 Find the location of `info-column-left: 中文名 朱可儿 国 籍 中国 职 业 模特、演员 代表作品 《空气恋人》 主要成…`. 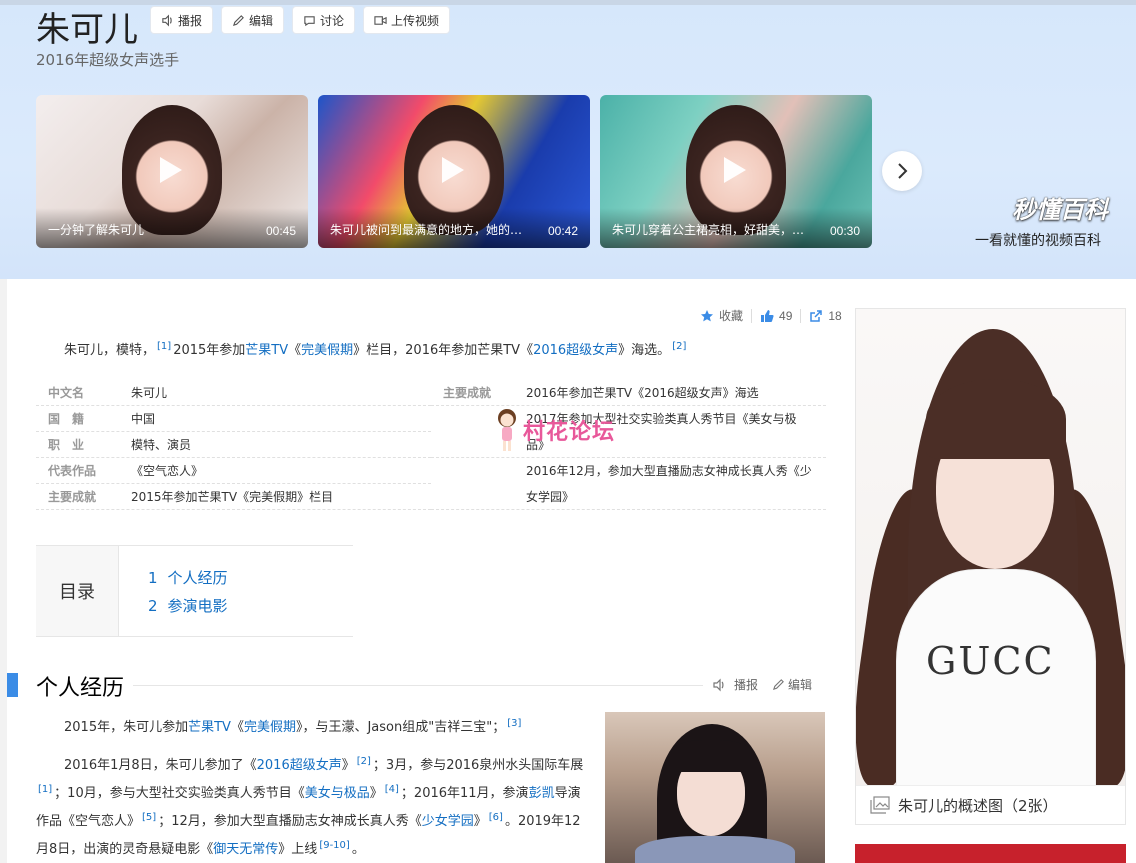

info-column-left: 中文名 朱可儿 国 籍 中国 职 业 模特、演员 代表作品 《空气恋人》 主要成… is located at coordinates (233, 445).